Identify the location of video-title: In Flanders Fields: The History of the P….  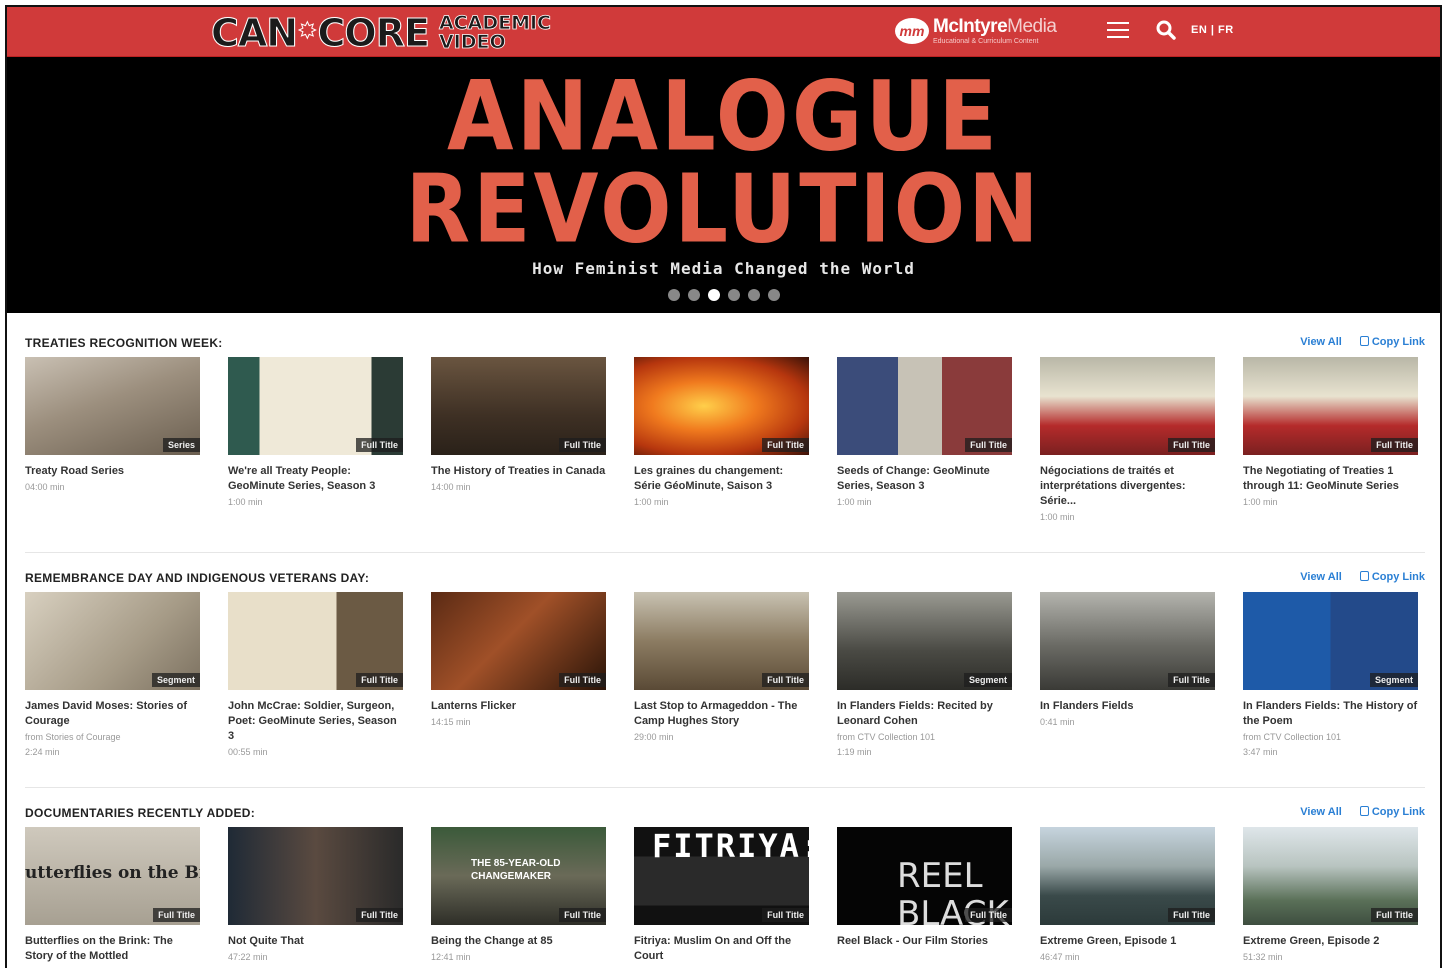
(1330, 714).